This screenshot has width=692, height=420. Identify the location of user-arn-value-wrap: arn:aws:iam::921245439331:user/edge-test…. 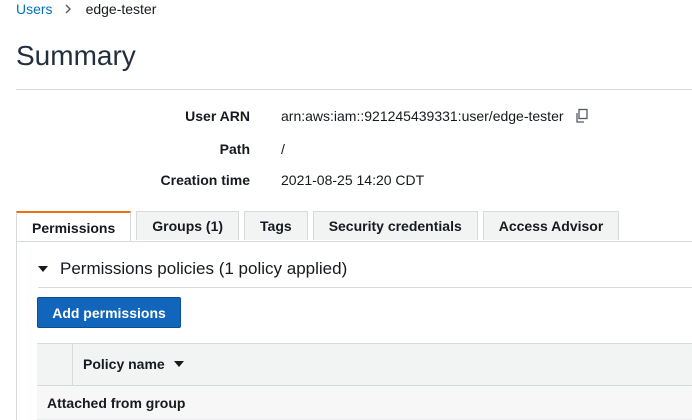
(435, 116).